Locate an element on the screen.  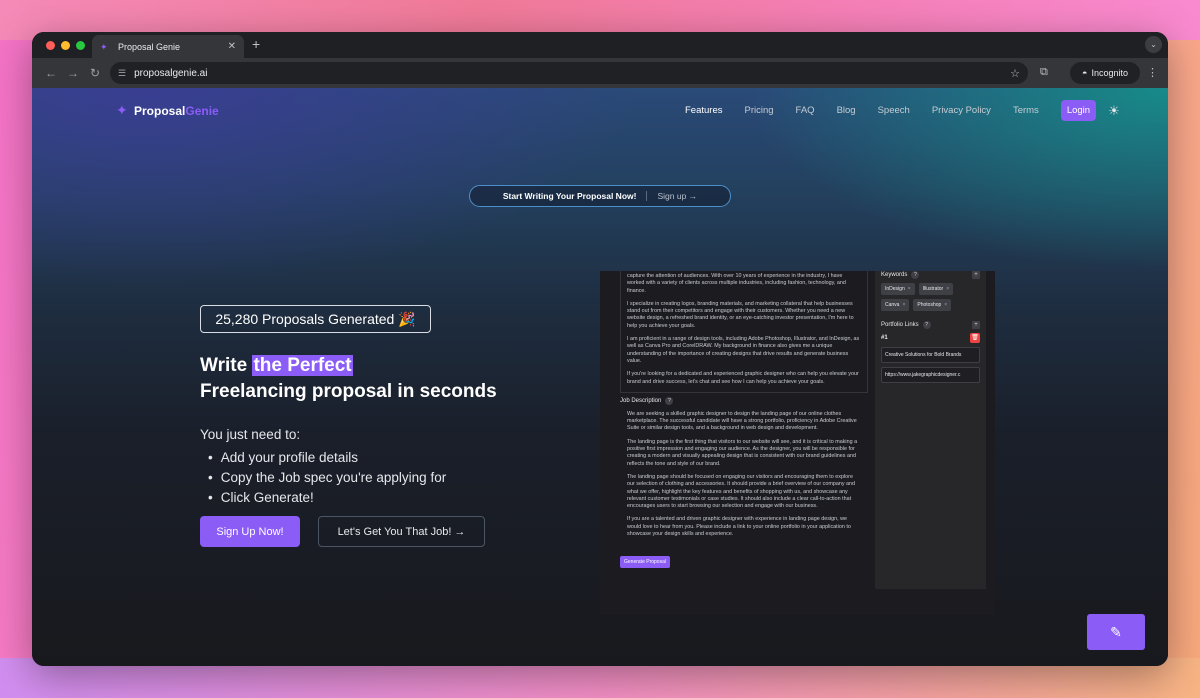
keyword-chip: Canva × is located at coordinates (895, 305).